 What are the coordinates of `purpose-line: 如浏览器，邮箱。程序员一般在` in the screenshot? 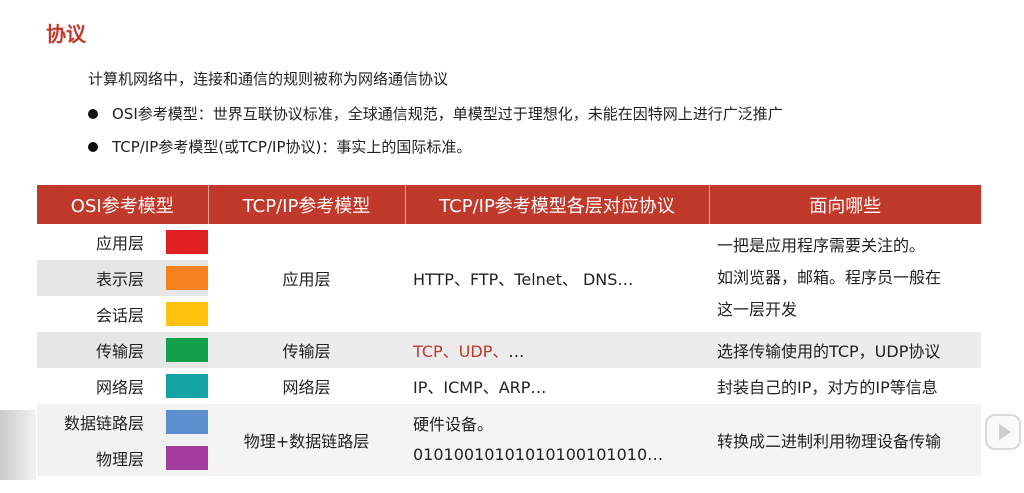 It's located at (829, 277).